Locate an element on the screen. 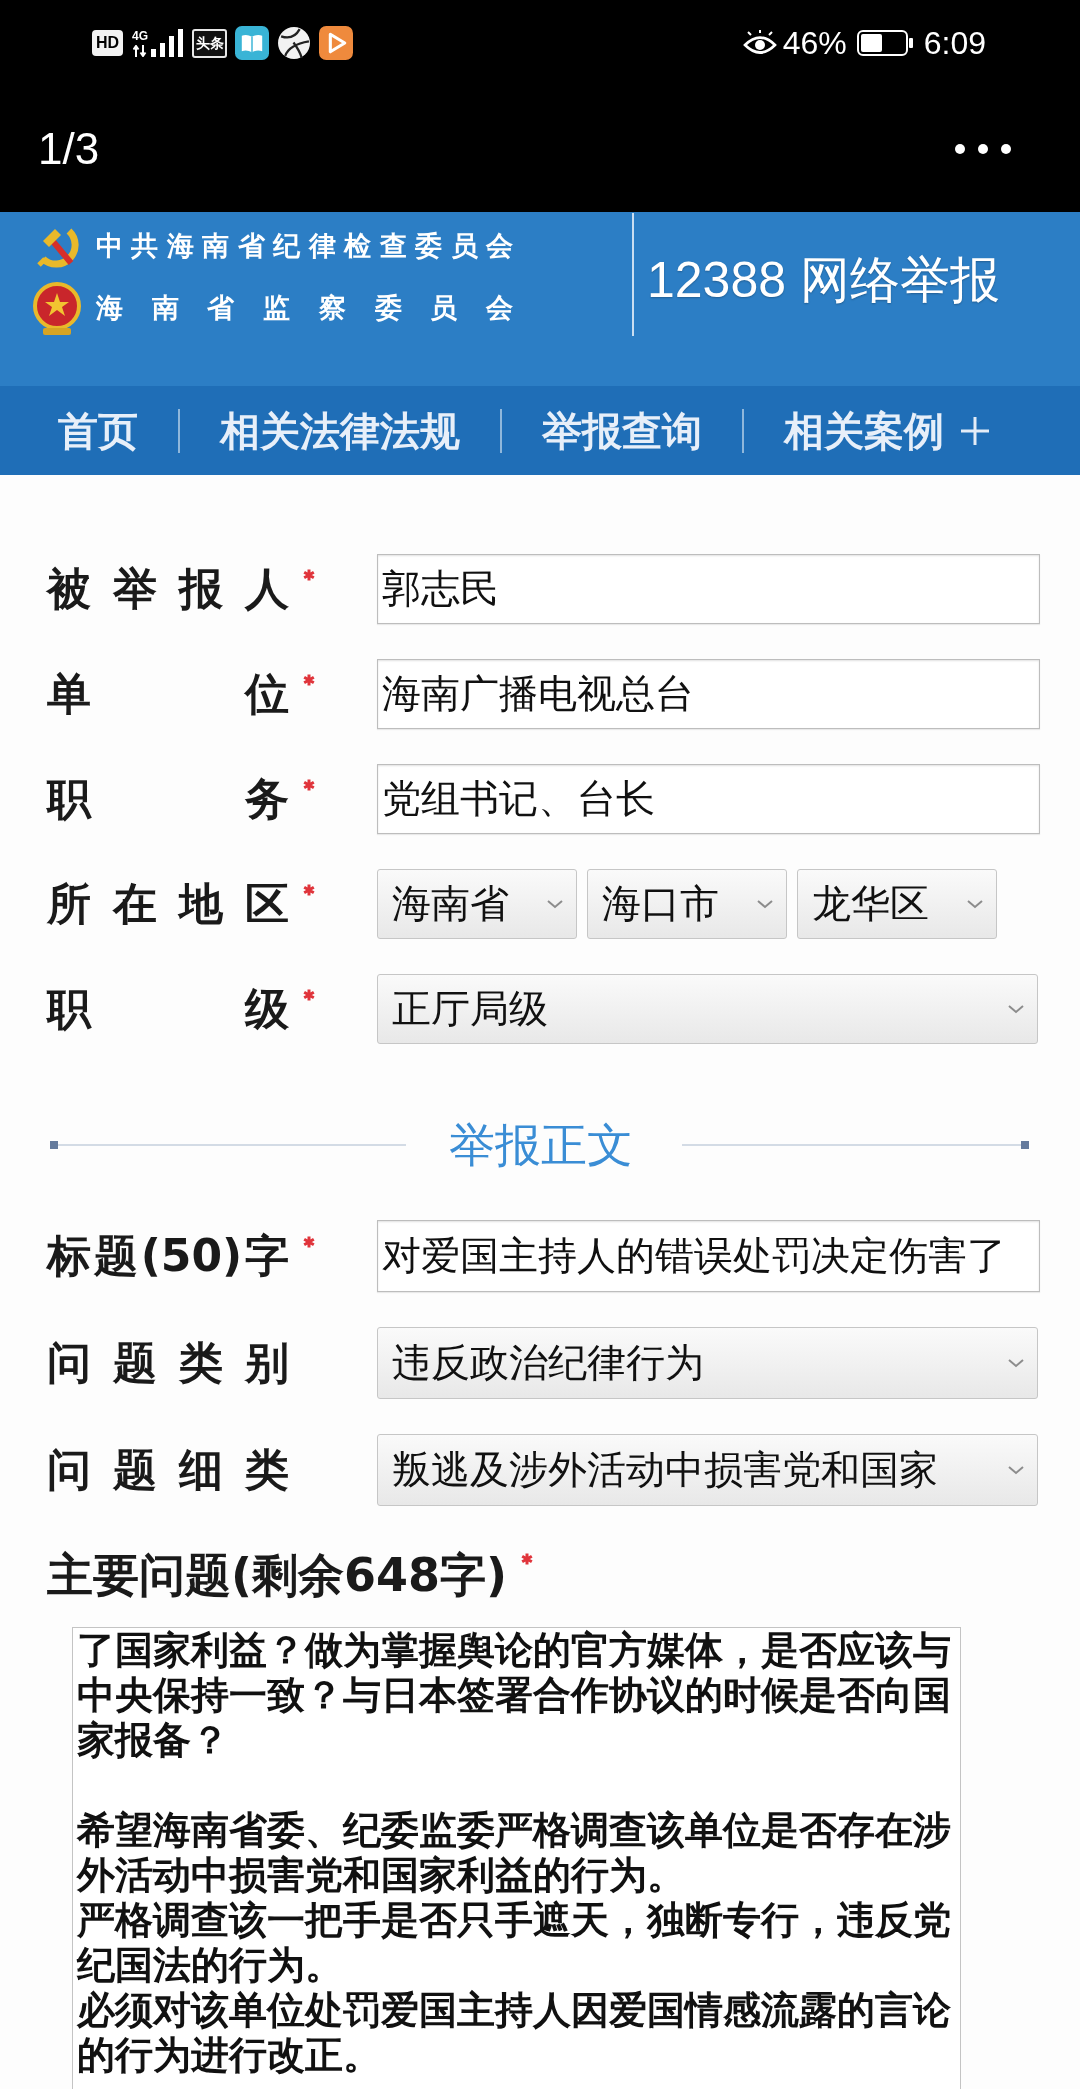 The width and height of the screenshot is (1080, 2089). field-label: 所在地区 is located at coordinates (168, 904).